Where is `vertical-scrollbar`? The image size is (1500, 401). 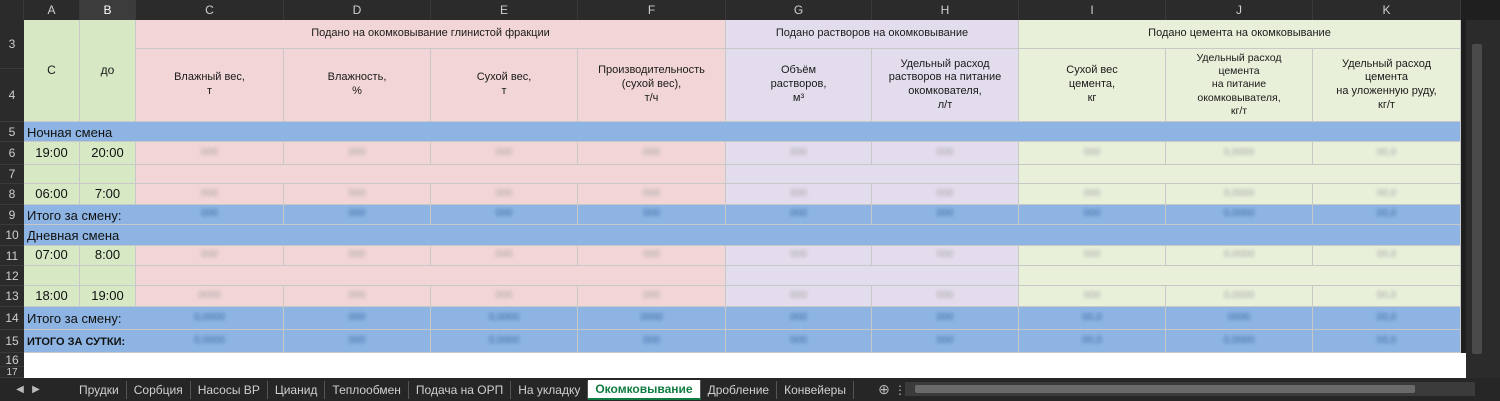
vertical-scrollbar is located at coordinates (1483, 199).